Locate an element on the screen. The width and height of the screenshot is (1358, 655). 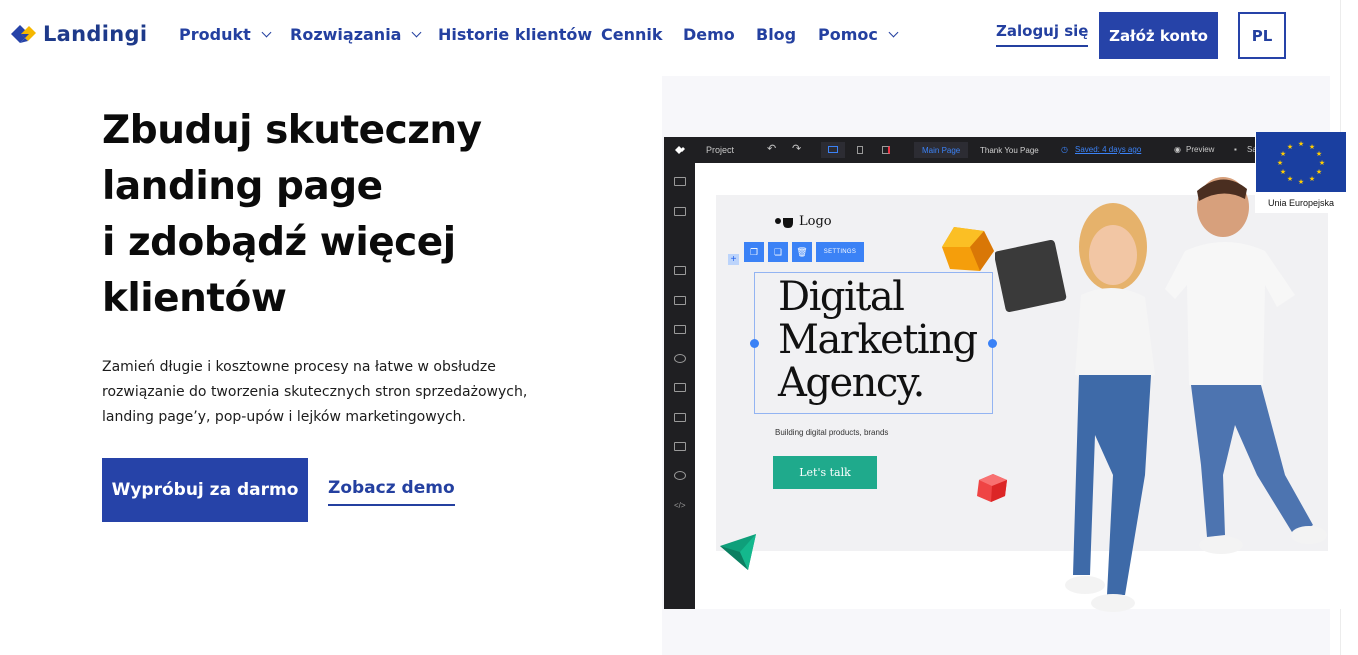
nav-label: Rozwiązania is located at coordinates (346, 34).